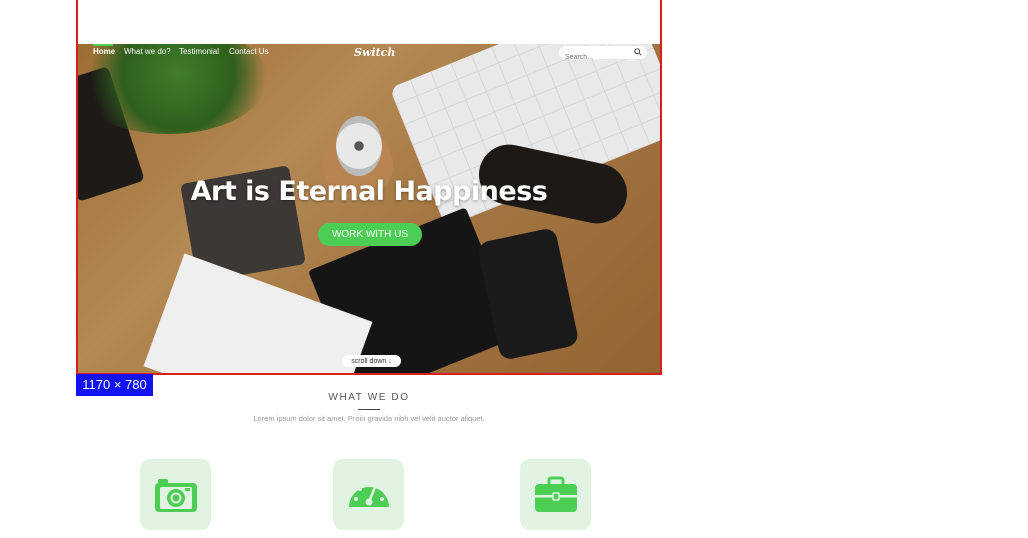 Image resolution: width=1028 pixels, height=538 pixels. Describe the element at coordinates (599, 57) in the screenshot. I see `search-input` at that location.